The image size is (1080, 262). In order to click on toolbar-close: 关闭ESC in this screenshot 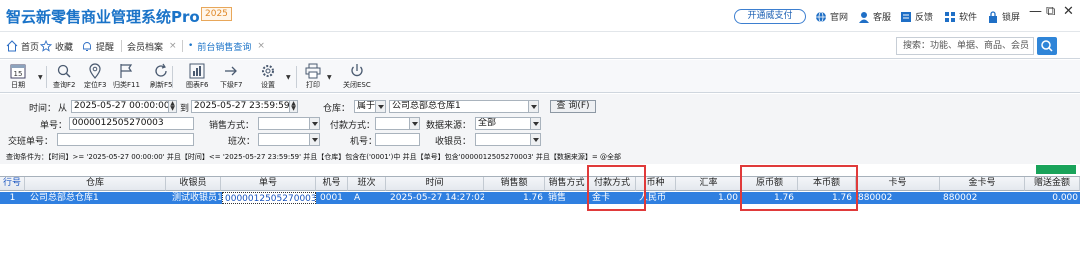, I will do `click(357, 77)`.